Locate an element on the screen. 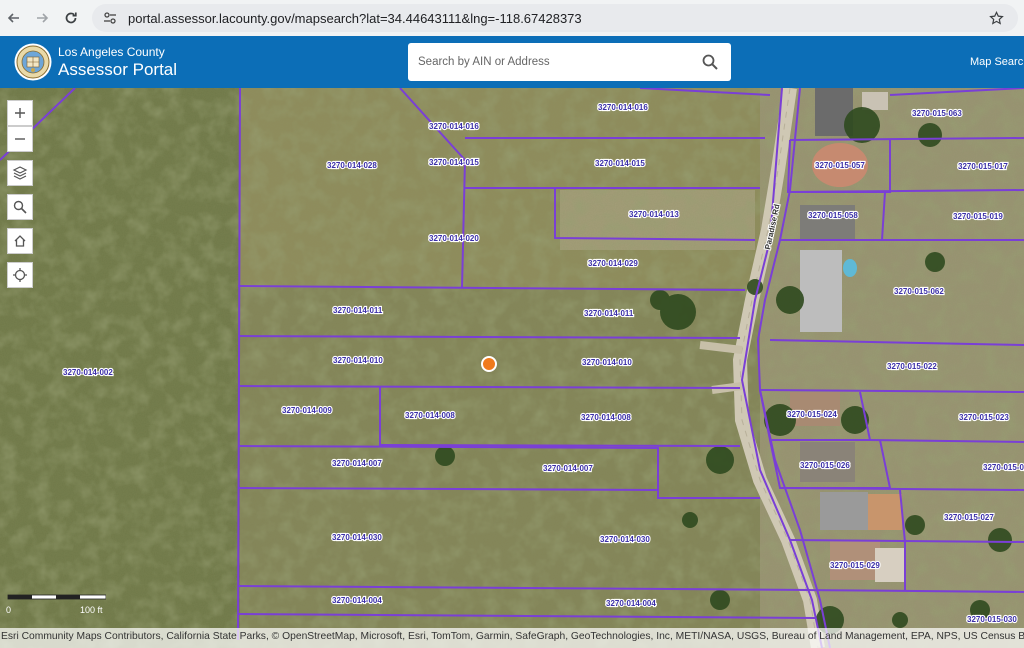 The height and width of the screenshot is (648, 1024). parcel-label: 3270-015-063 is located at coordinates (937, 113).